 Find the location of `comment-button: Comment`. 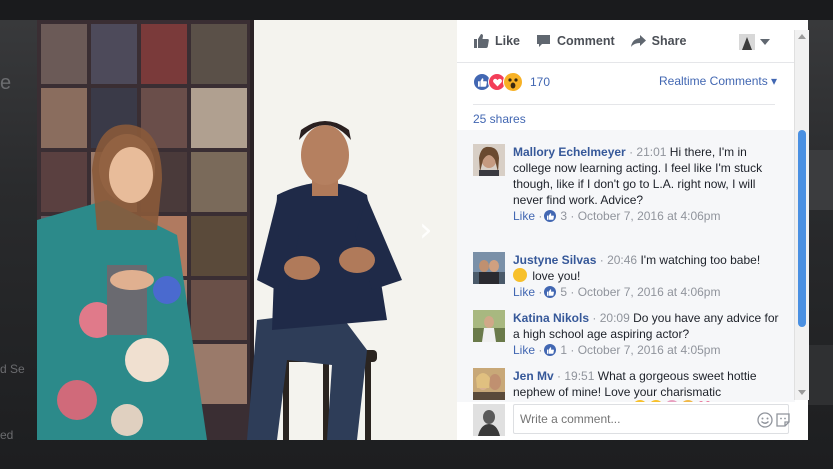

comment-button: Comment is located at coordinates (575, 41).